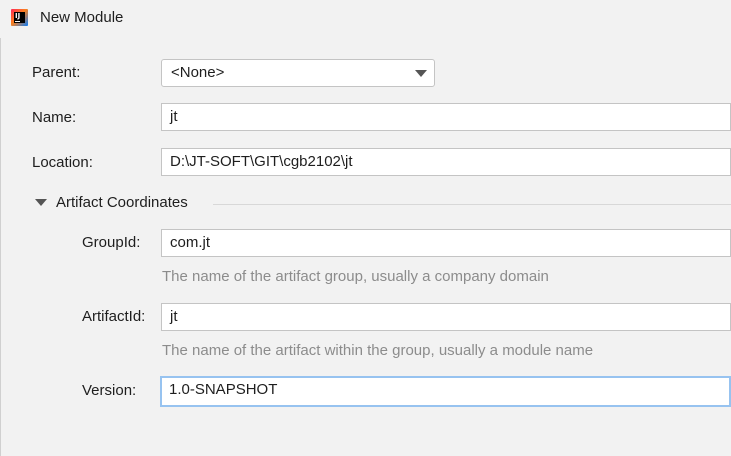  I want to click on location-field: D:\JT-SOFT\GIT\cgb2102\jt, so click(446, 162).